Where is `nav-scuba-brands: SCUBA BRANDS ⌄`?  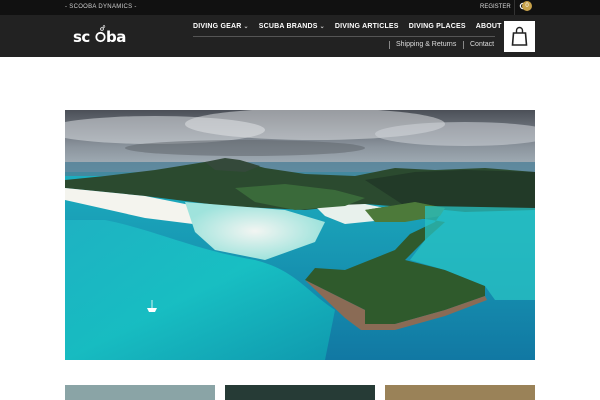
nav-scuba-brands: SCUBA BRANDS ⌄ is located at coordinates (292, 30).